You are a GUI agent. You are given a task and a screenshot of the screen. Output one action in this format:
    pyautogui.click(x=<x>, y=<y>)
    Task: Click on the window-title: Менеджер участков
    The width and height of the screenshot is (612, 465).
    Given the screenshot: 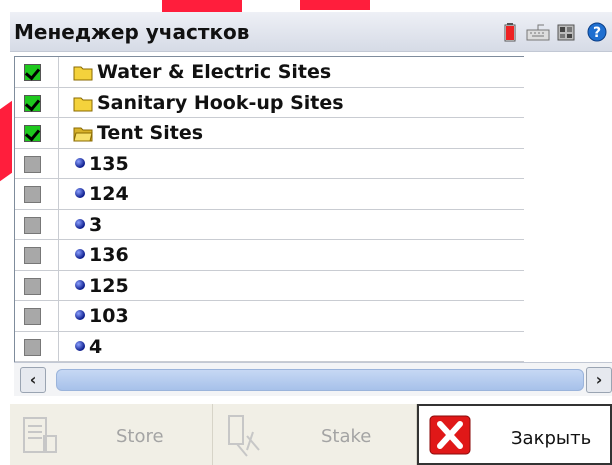 What is the action you would take?
    pyautogui.click(x=132, y=32)
    